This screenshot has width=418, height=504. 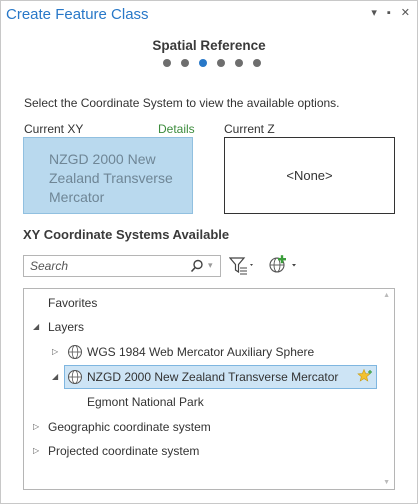 What do you see at coordinates (129, 427) in the screenshot?
I see `tree-node-geographic: Geographic coordinate system` at bounding box center [129, 427].